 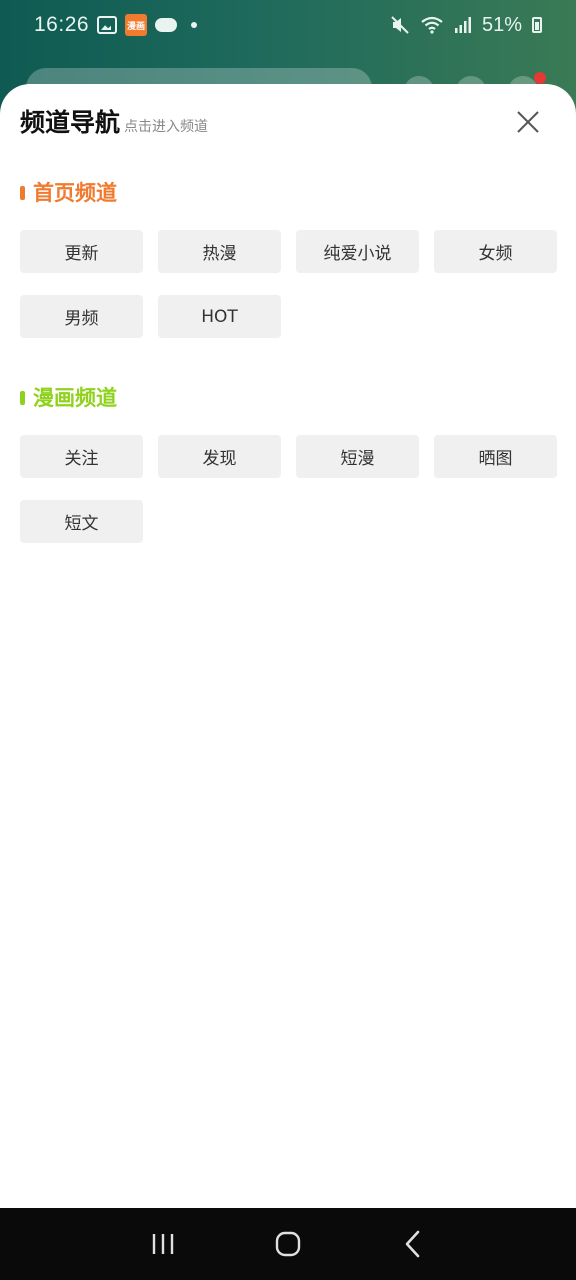 I want to click on channel-chip-hot-manga: 热漫, so click(x=219, y=251).